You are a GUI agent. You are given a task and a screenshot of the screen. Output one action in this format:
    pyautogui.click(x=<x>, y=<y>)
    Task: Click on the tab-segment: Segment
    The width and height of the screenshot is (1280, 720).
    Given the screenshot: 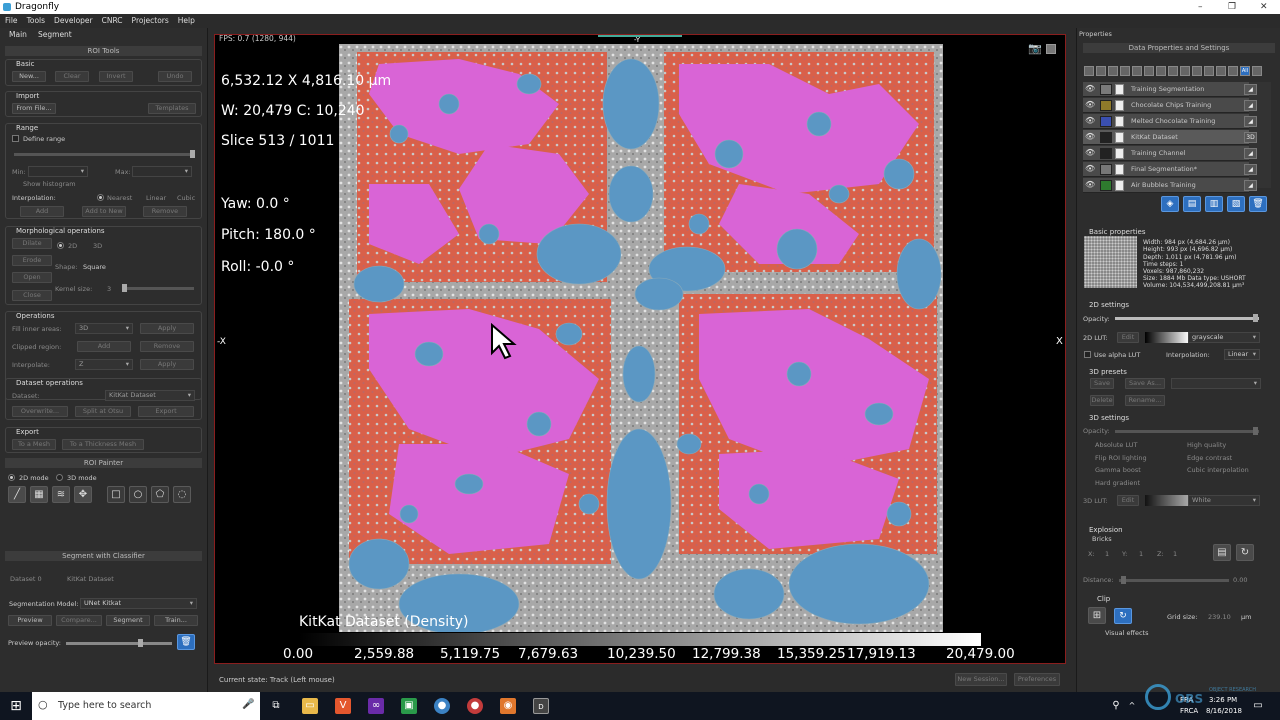 What is the action you would take?
    pyautogui.click(x=55, y=34)
    